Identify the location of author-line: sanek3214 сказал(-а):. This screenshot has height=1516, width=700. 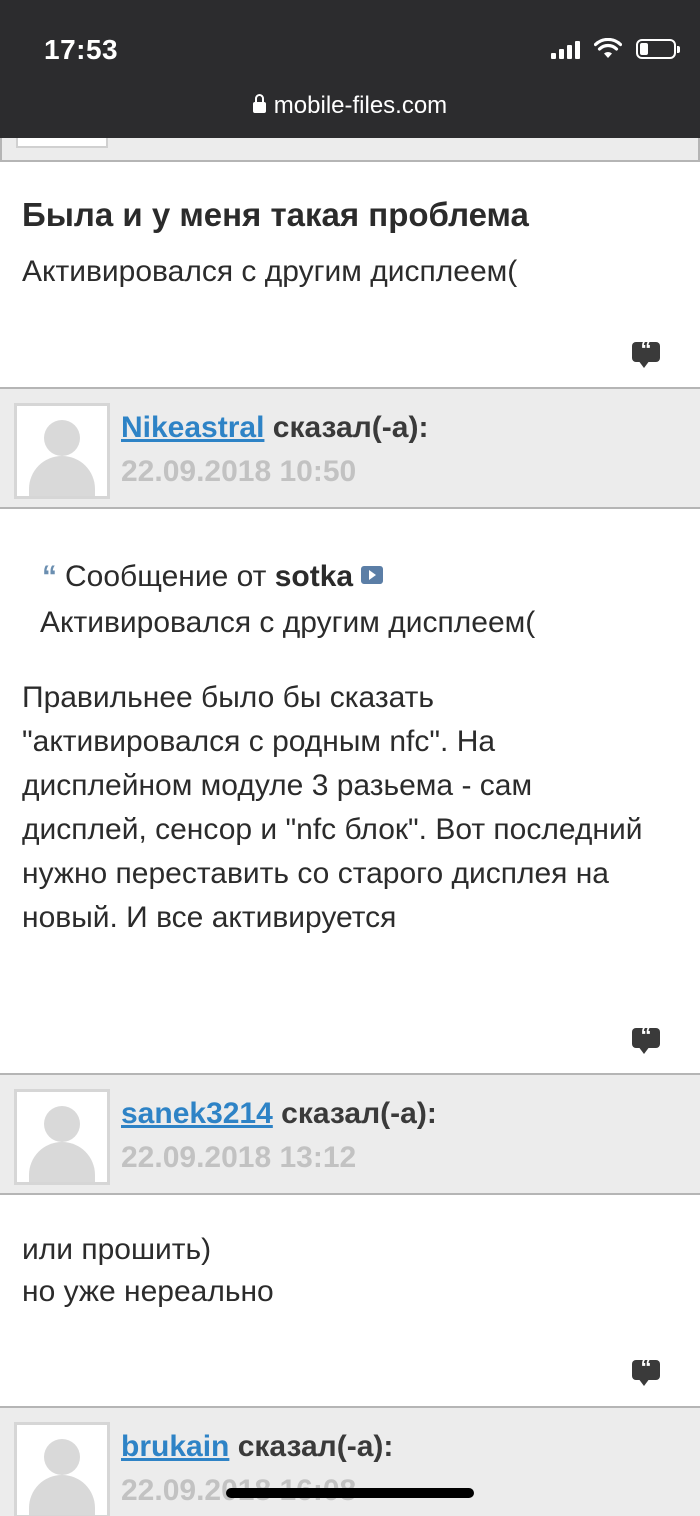
(279, 1114).